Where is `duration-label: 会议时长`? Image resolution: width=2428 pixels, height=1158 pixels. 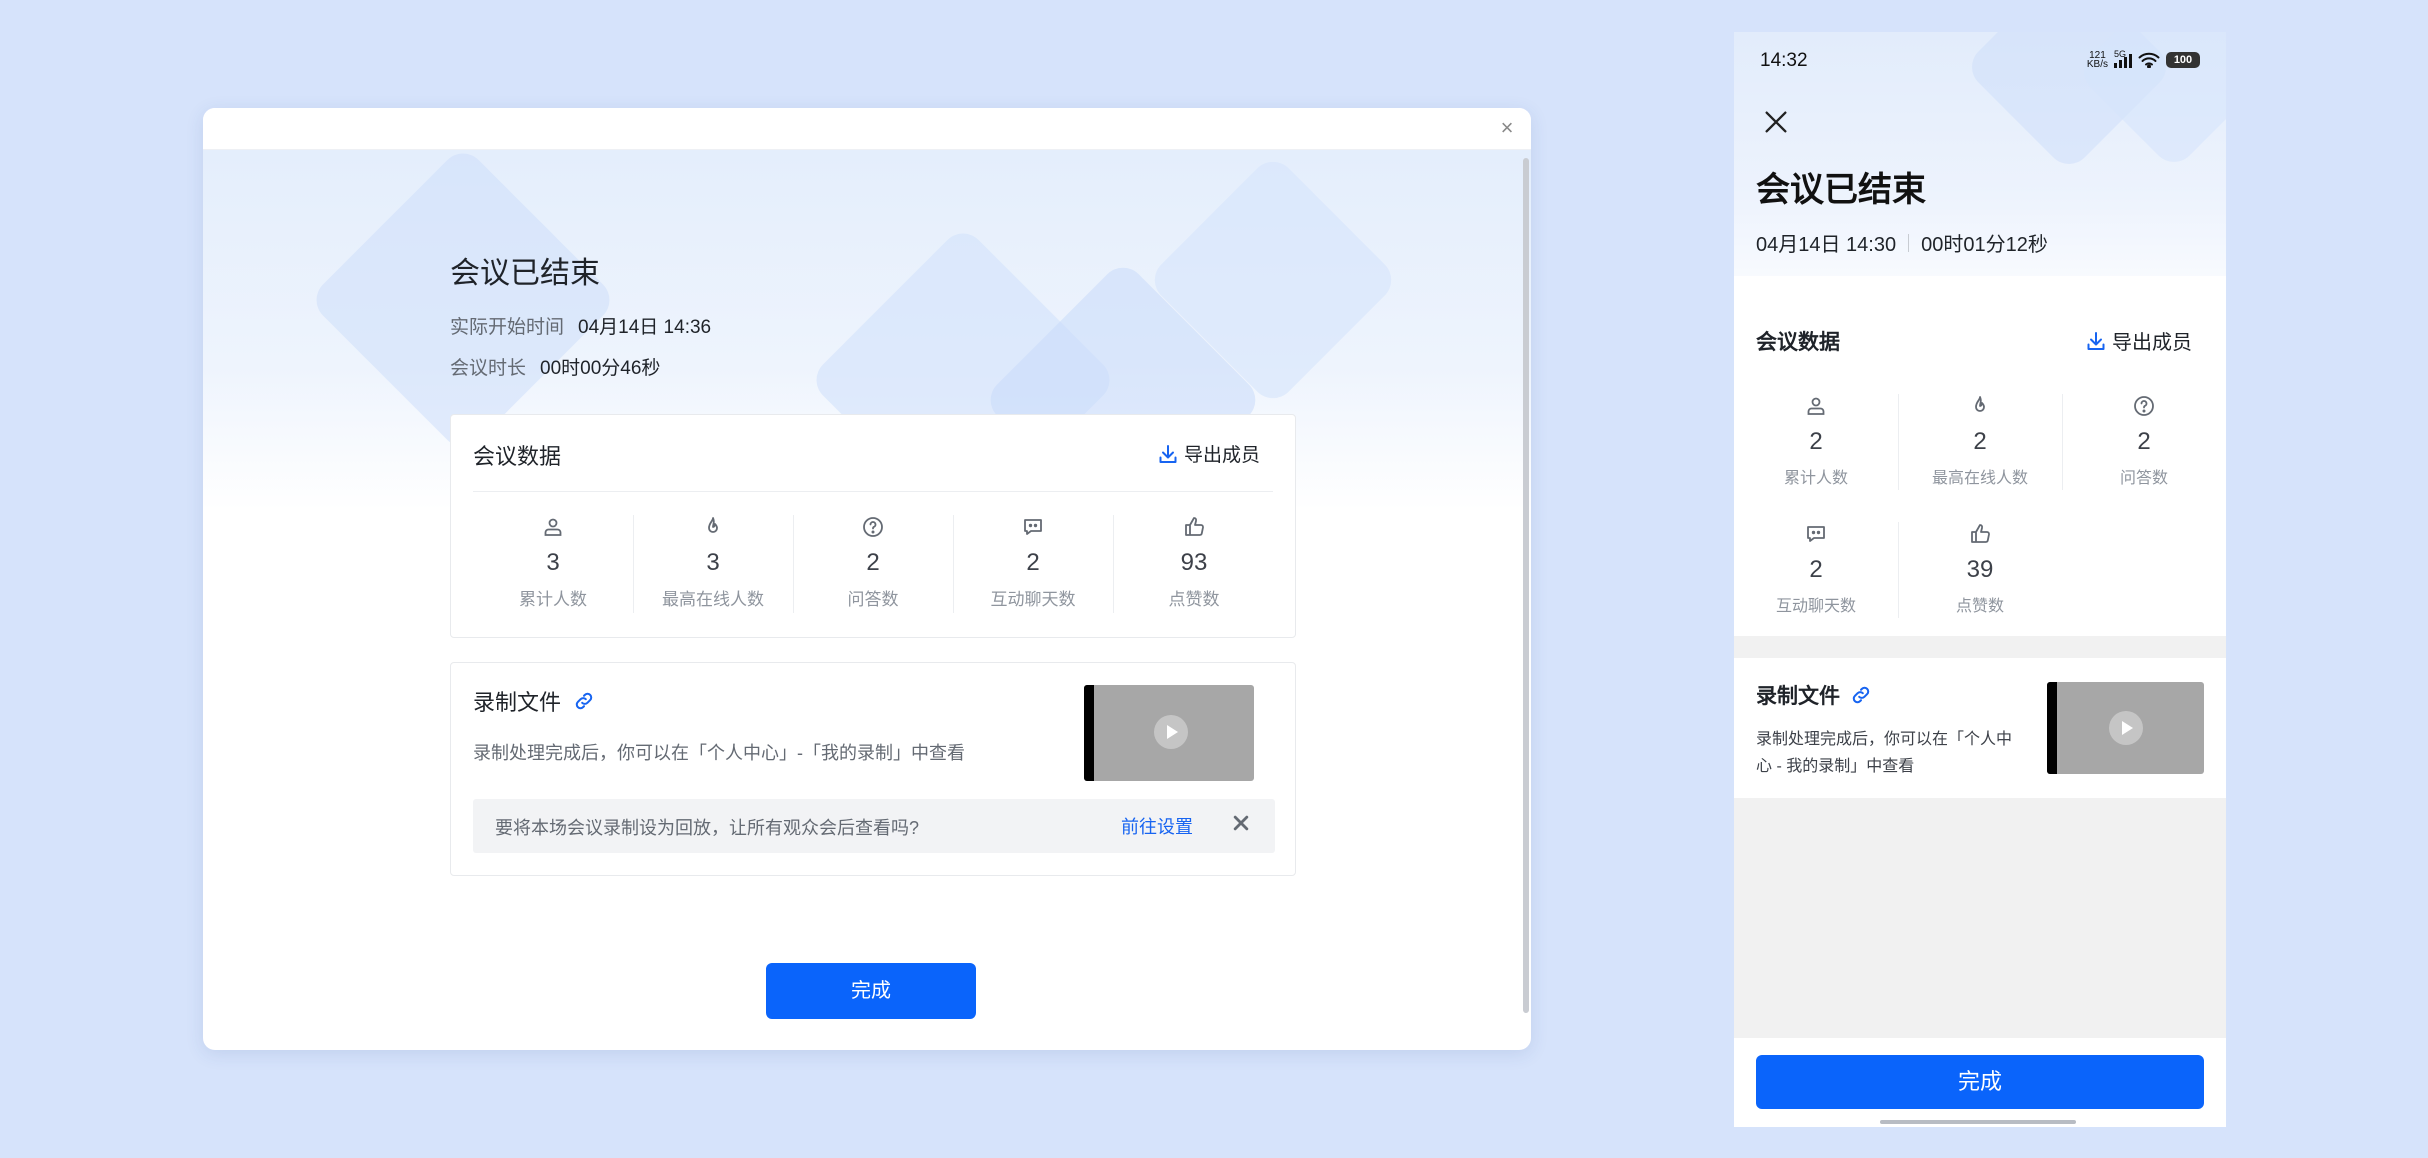 duration-label: 会议时长 is located at coordinates (488, 368).